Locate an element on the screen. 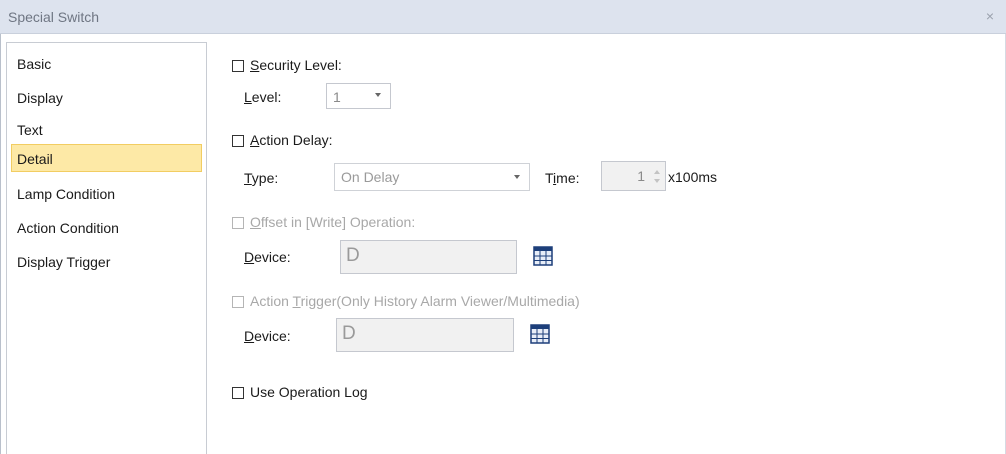 The image size is (1006, 454). action-trigger-checkbox is located at coordinates (238, 302).